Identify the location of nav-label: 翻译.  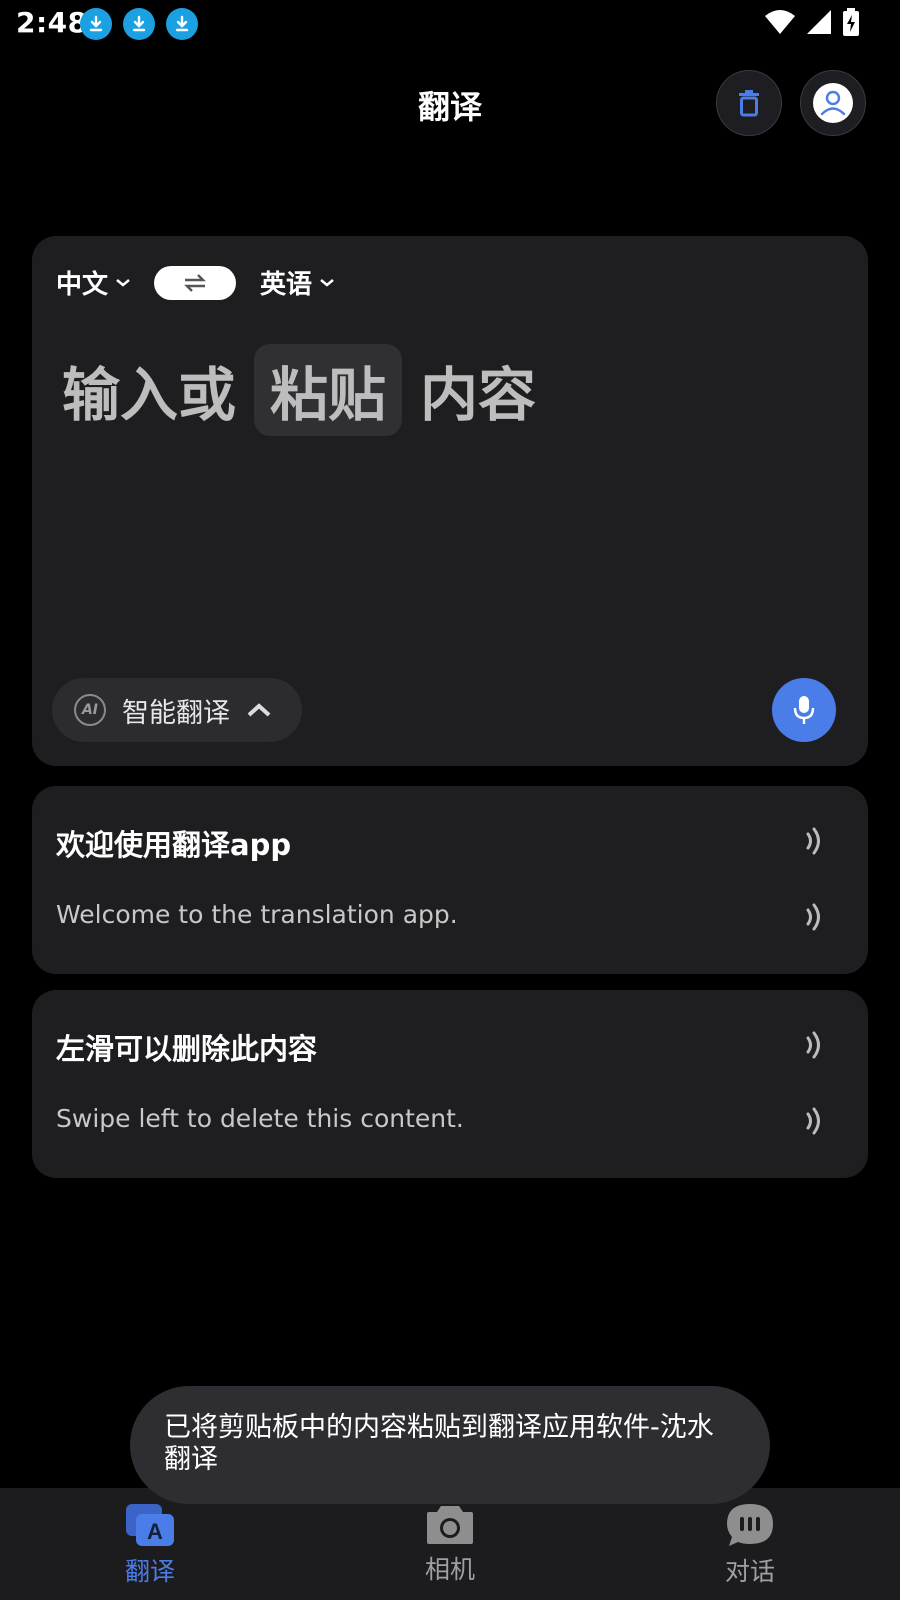
(149, 1571).